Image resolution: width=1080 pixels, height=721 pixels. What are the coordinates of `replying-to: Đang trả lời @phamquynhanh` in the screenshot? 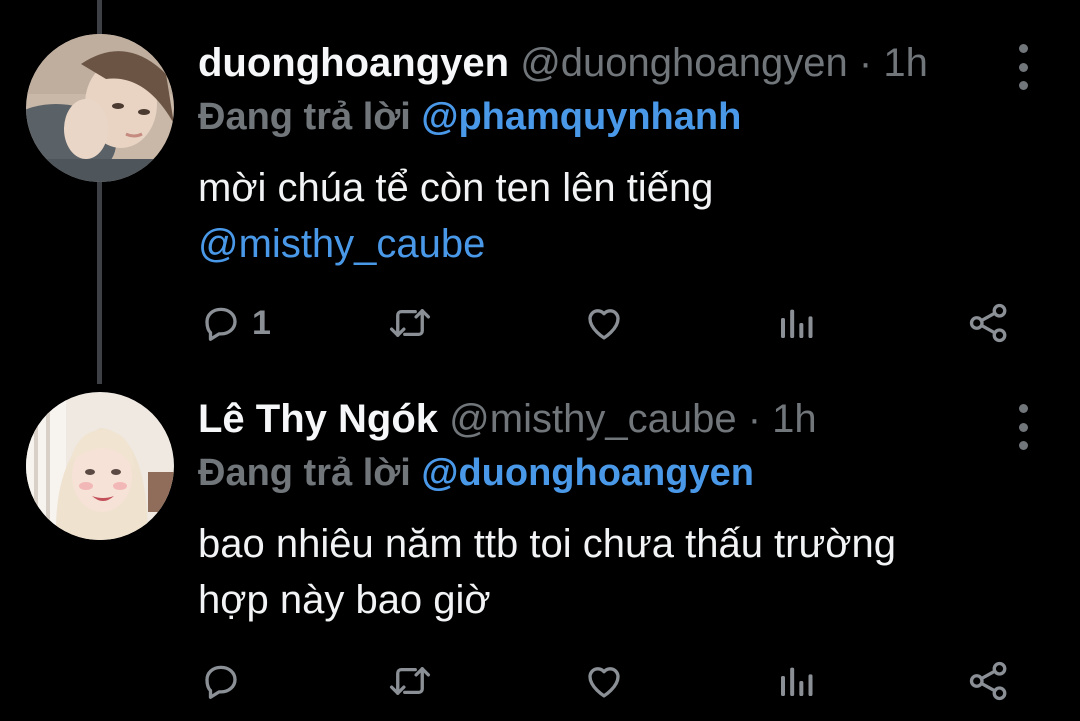 It's located at (469, 117).